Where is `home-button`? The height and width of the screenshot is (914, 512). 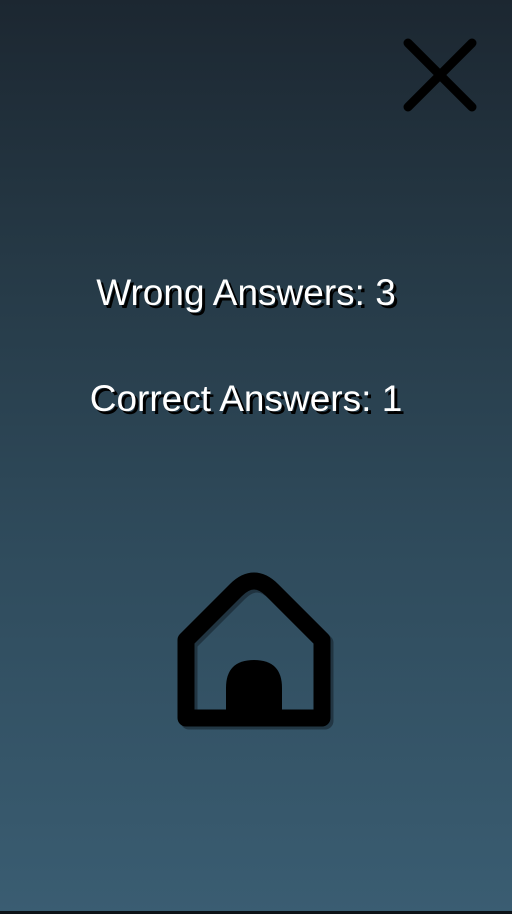
home-button is located at coordinates (256, 649).